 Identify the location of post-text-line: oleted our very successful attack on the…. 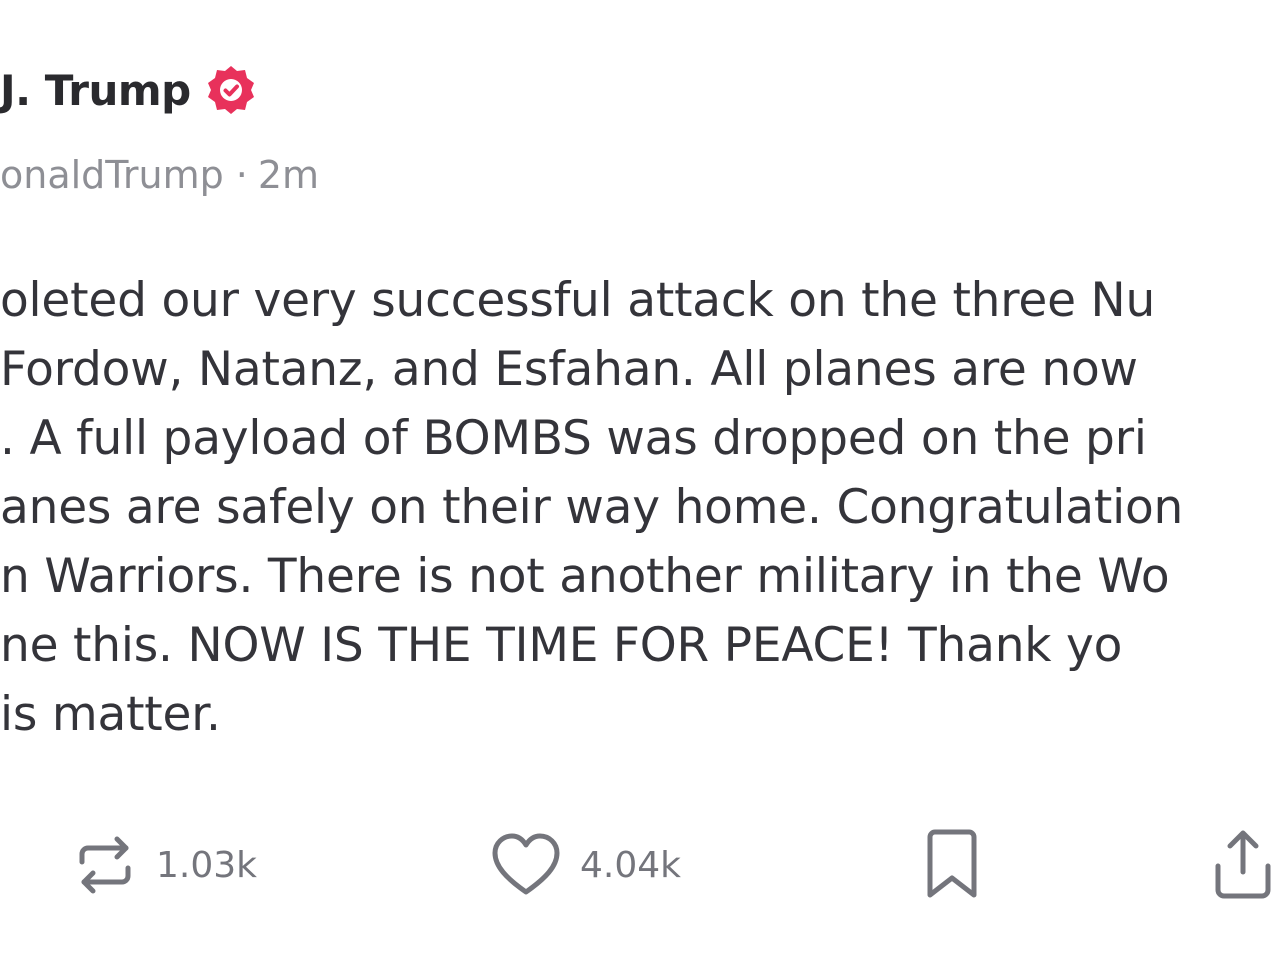
(578, 300).